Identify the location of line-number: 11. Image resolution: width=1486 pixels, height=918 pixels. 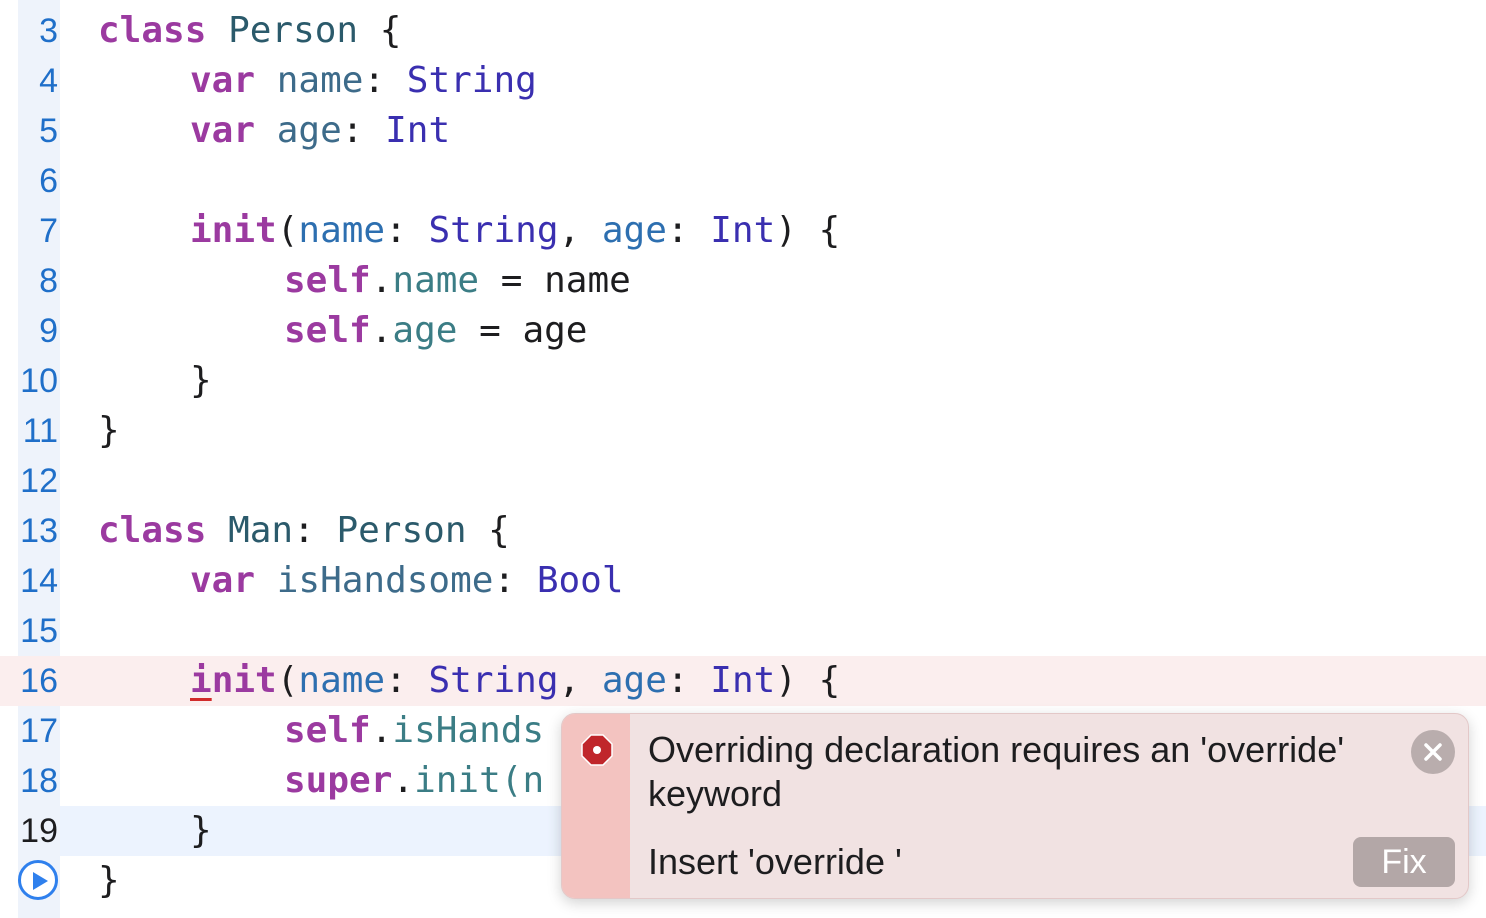
(40, 431).